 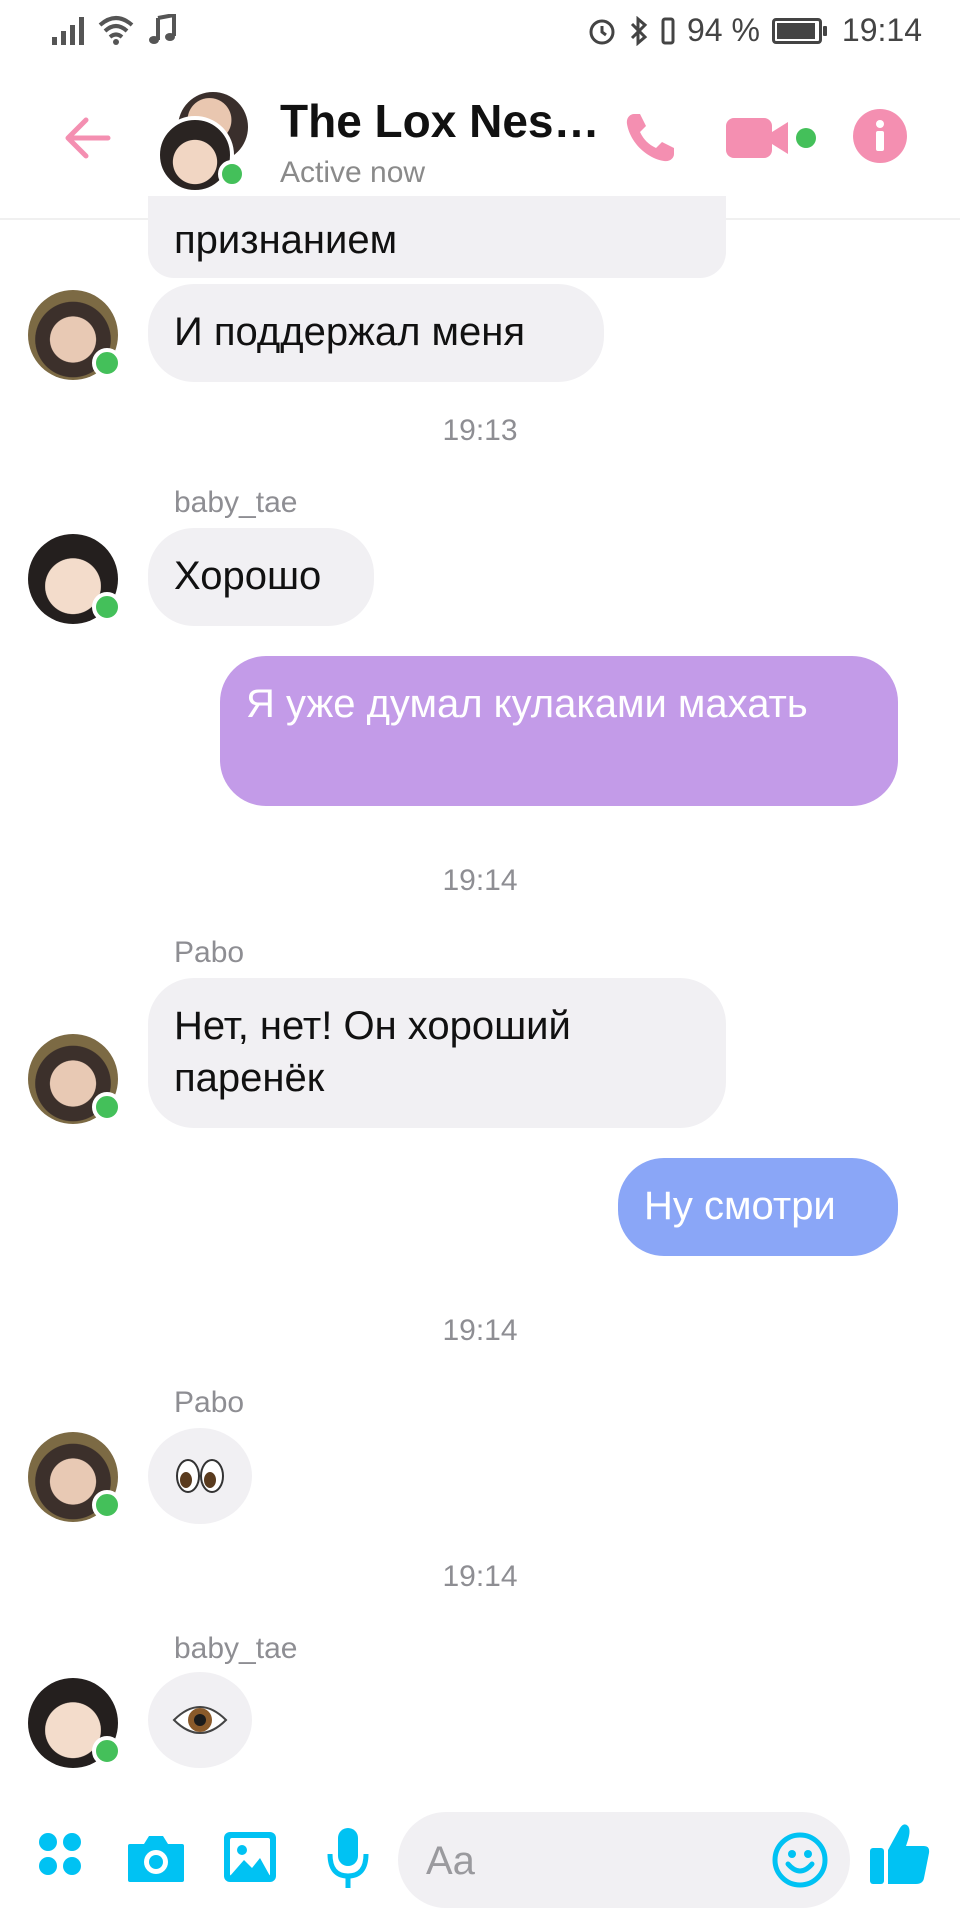 I want to click on status-right: 94 % 19:14, so click(x=754, y=30).